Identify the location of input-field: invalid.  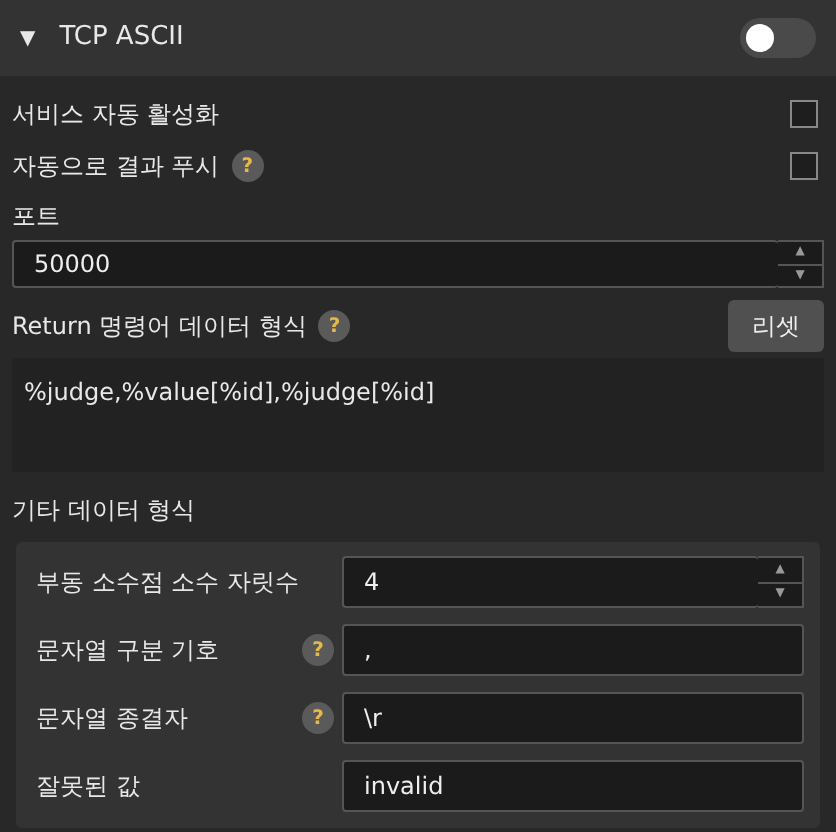
(573, 786).